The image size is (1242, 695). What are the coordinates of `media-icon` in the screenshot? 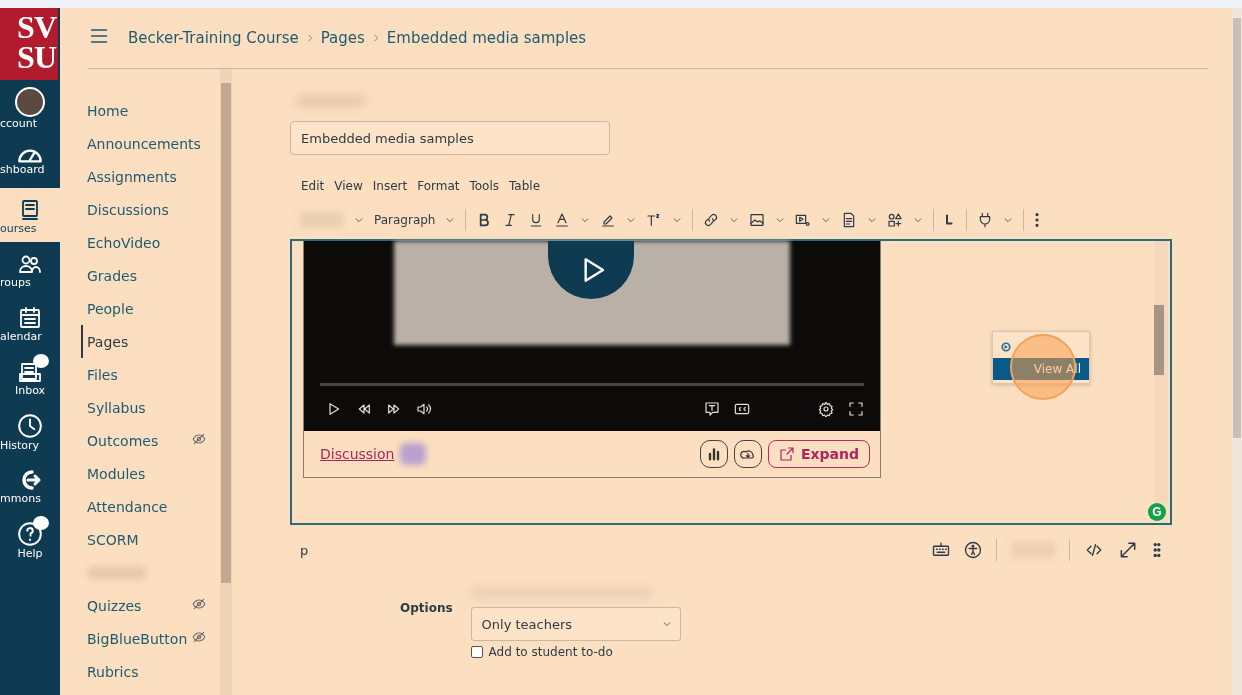 It's located at (803, 220).